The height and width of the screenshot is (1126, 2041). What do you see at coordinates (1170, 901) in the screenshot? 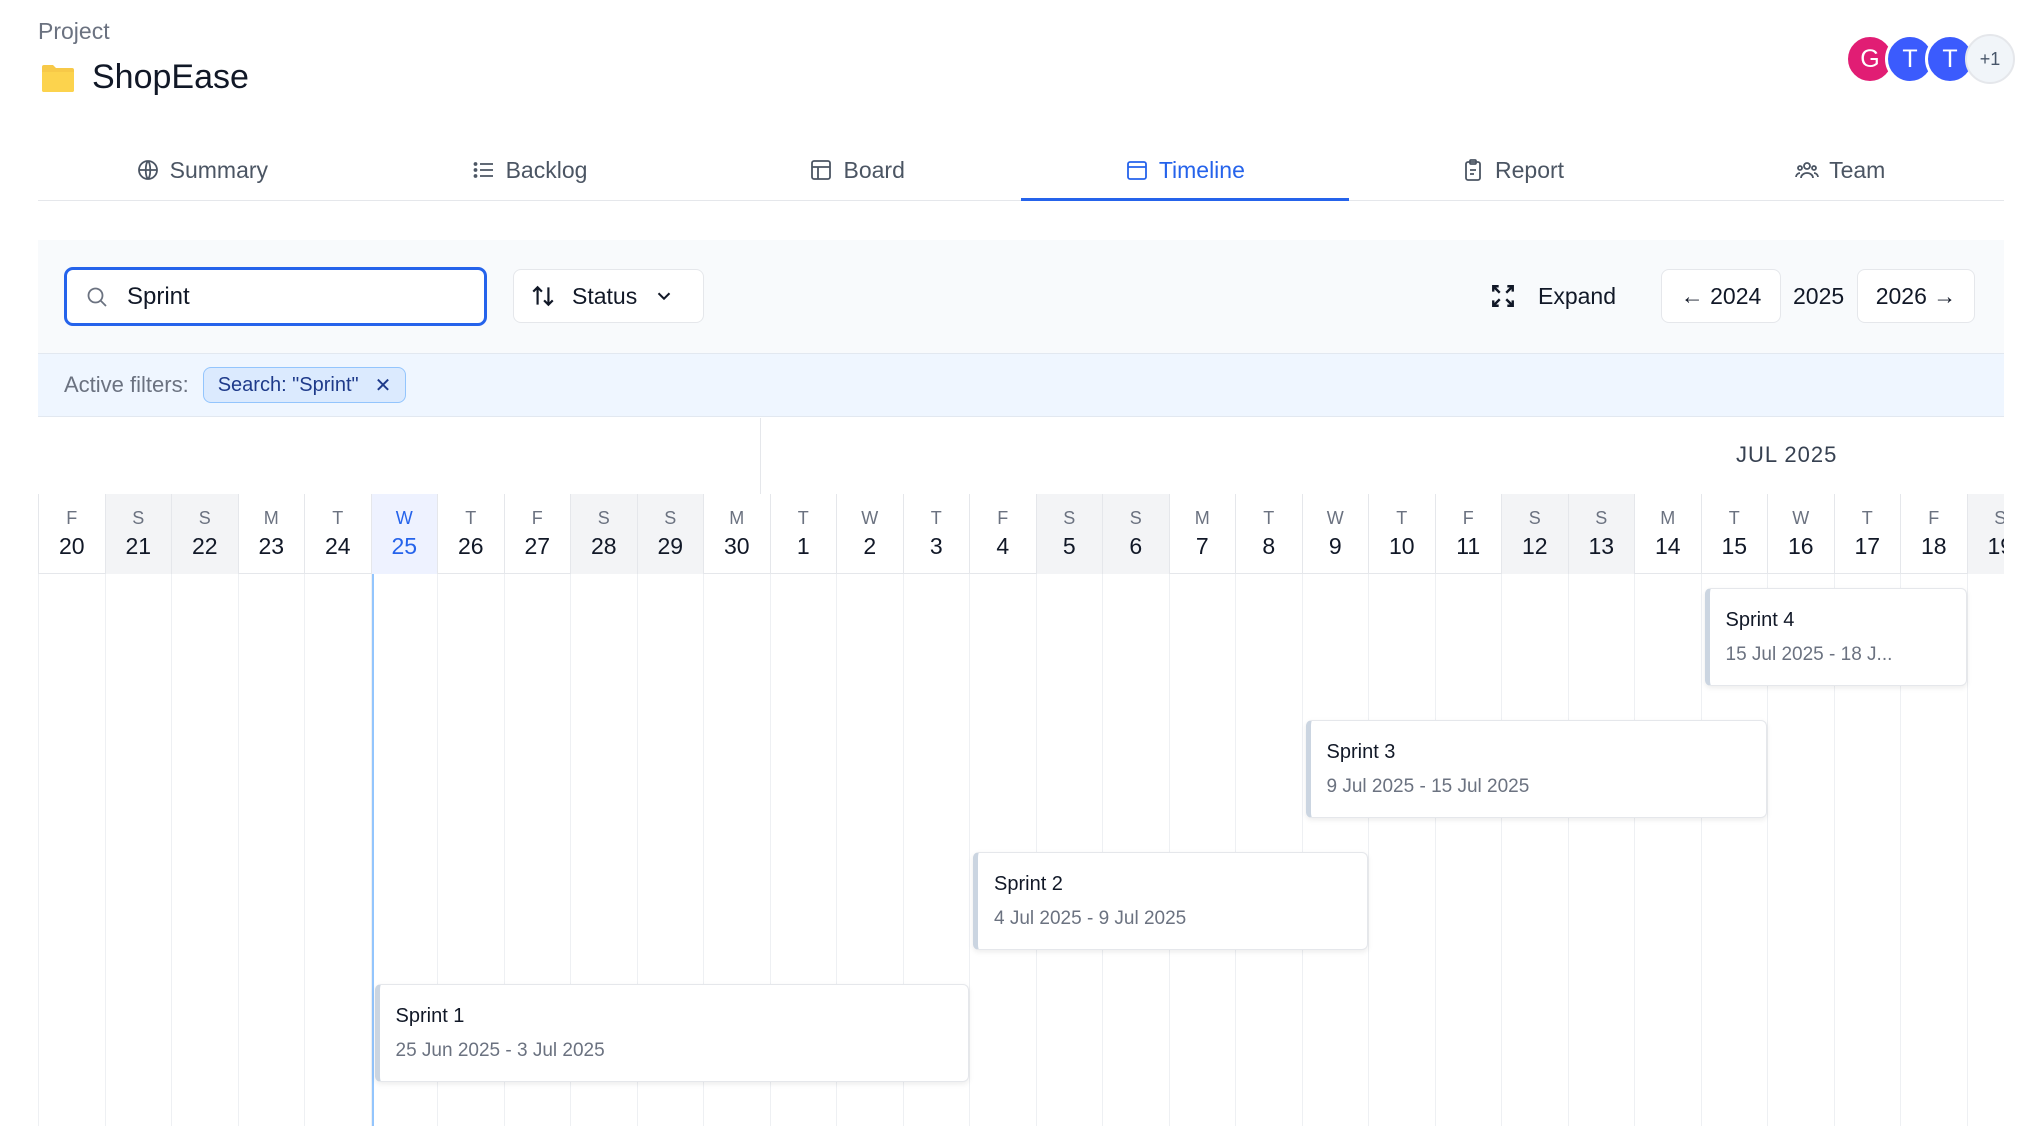
I see `sprint-bar: Sprint 2 4 Jul 2025 - 9 Jul 2025` at bounding box center [1170, 901].